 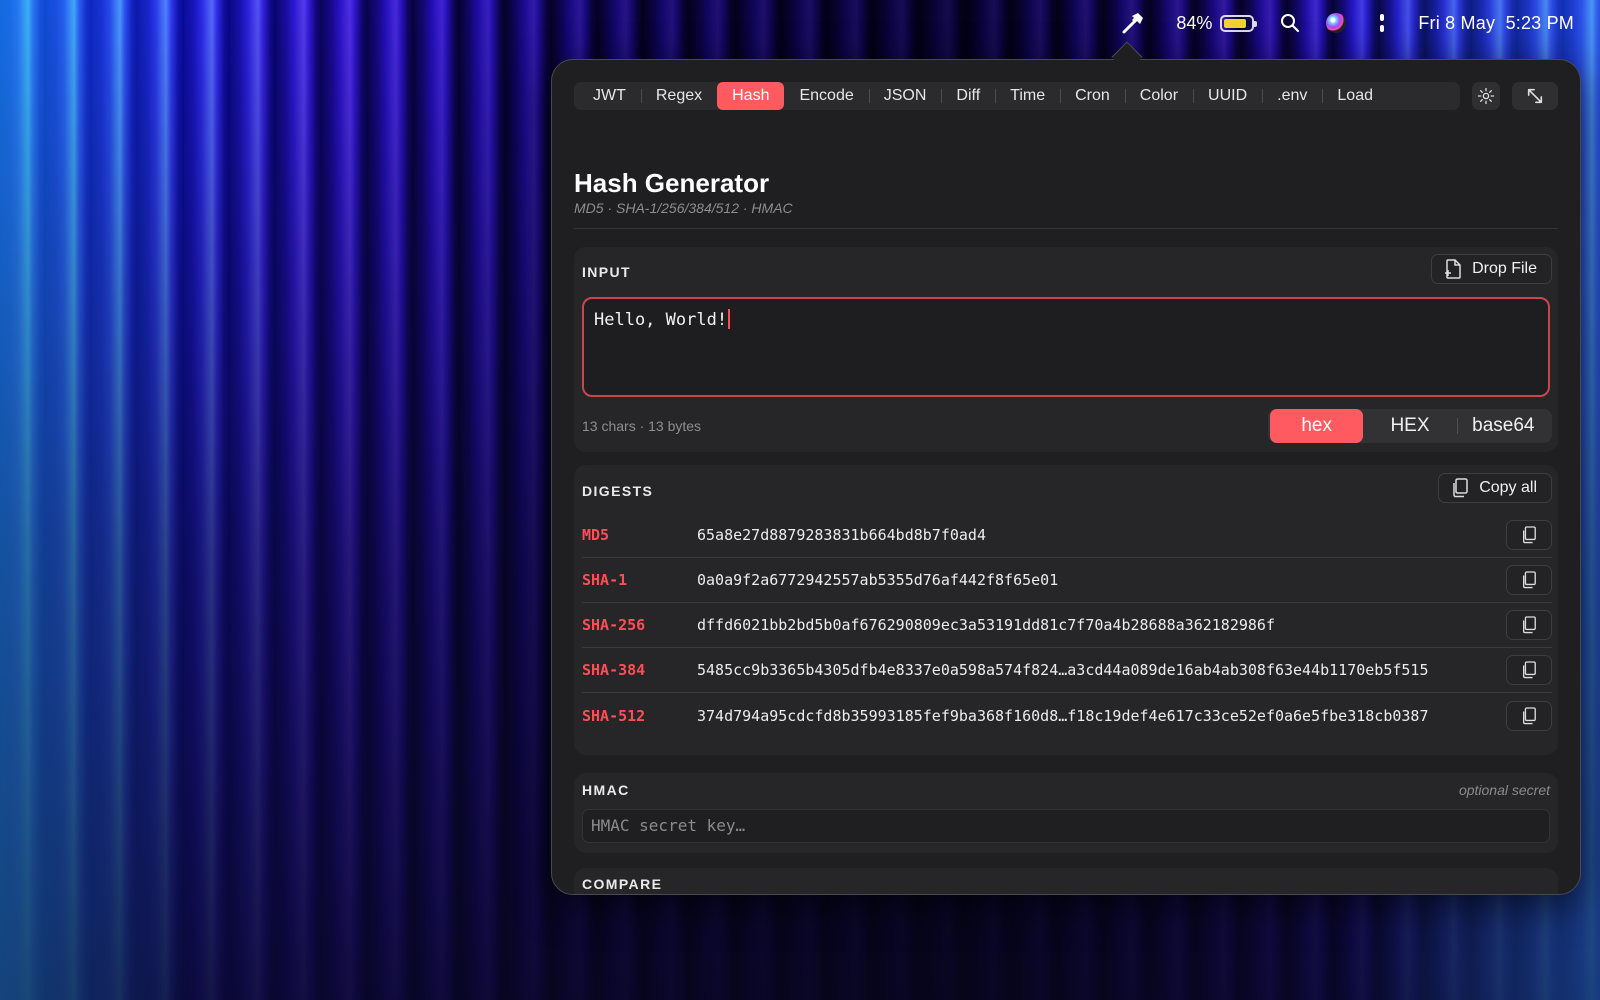 What do you see at coordinates (605, 580) in the screenshot?
I see `digest-algorithm: SHA-1` at bounding box center [605, 580].